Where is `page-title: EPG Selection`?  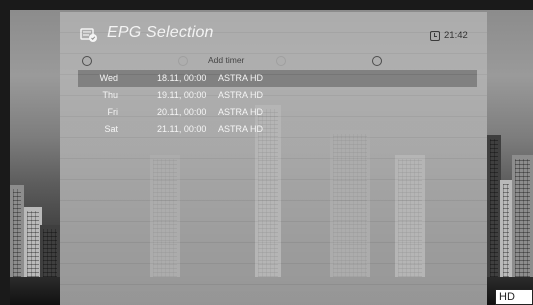 page-title: EPG Selection is located at coordinates (160, 32).